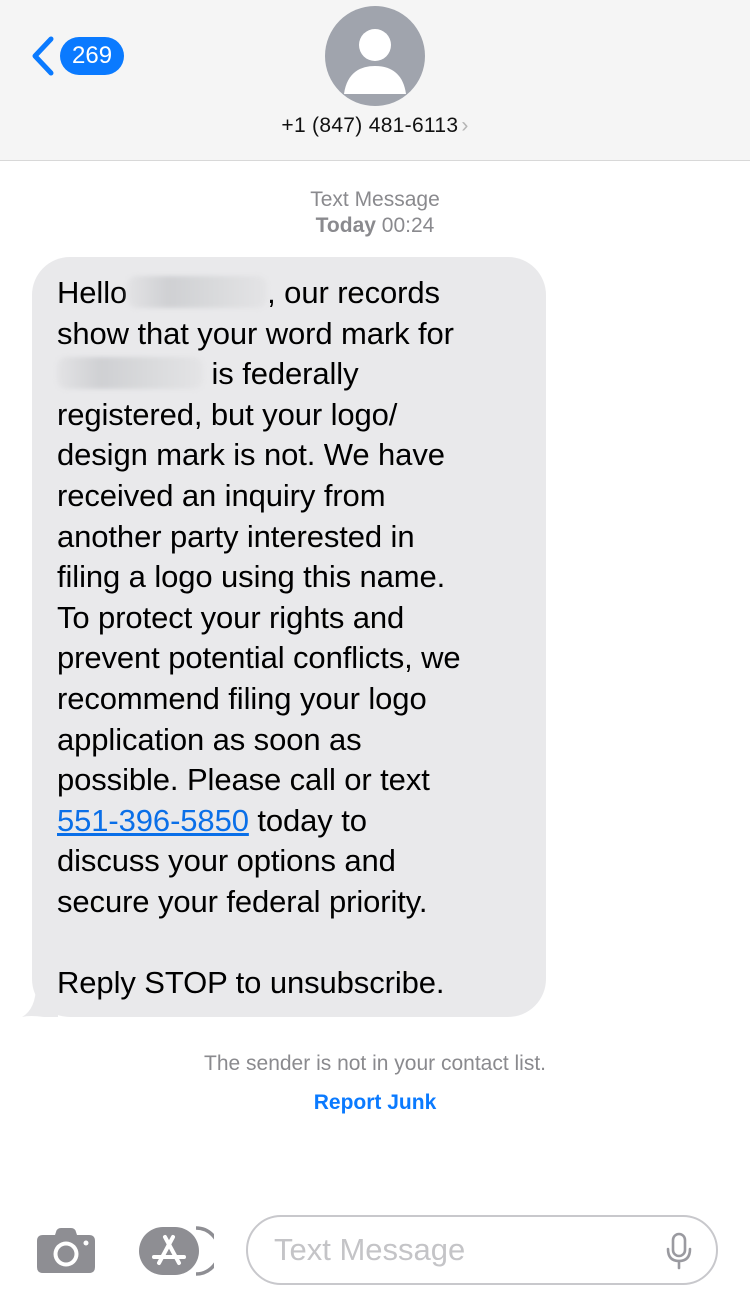  I want to click on camera-icon, so click(66, 1250).